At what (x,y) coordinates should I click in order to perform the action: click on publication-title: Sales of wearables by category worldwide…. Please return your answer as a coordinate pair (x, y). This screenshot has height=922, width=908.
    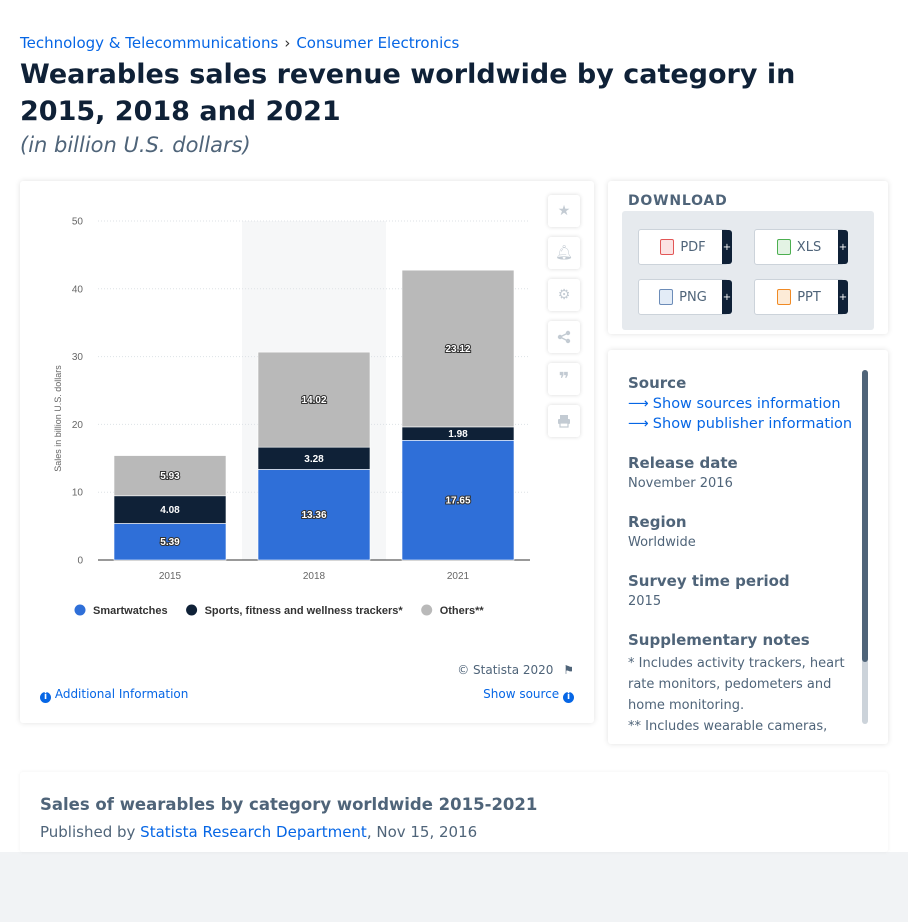
    Looking at the image, I should click on (289, 804).